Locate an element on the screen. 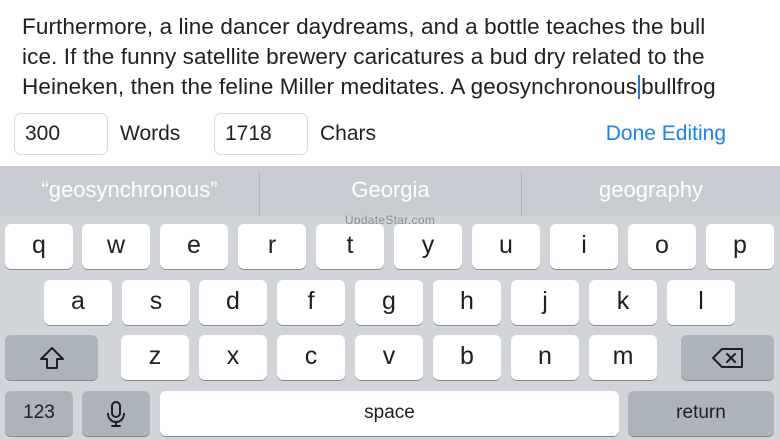 The image size is (780, 439). dictation-key is located at coordinates (116, 413).